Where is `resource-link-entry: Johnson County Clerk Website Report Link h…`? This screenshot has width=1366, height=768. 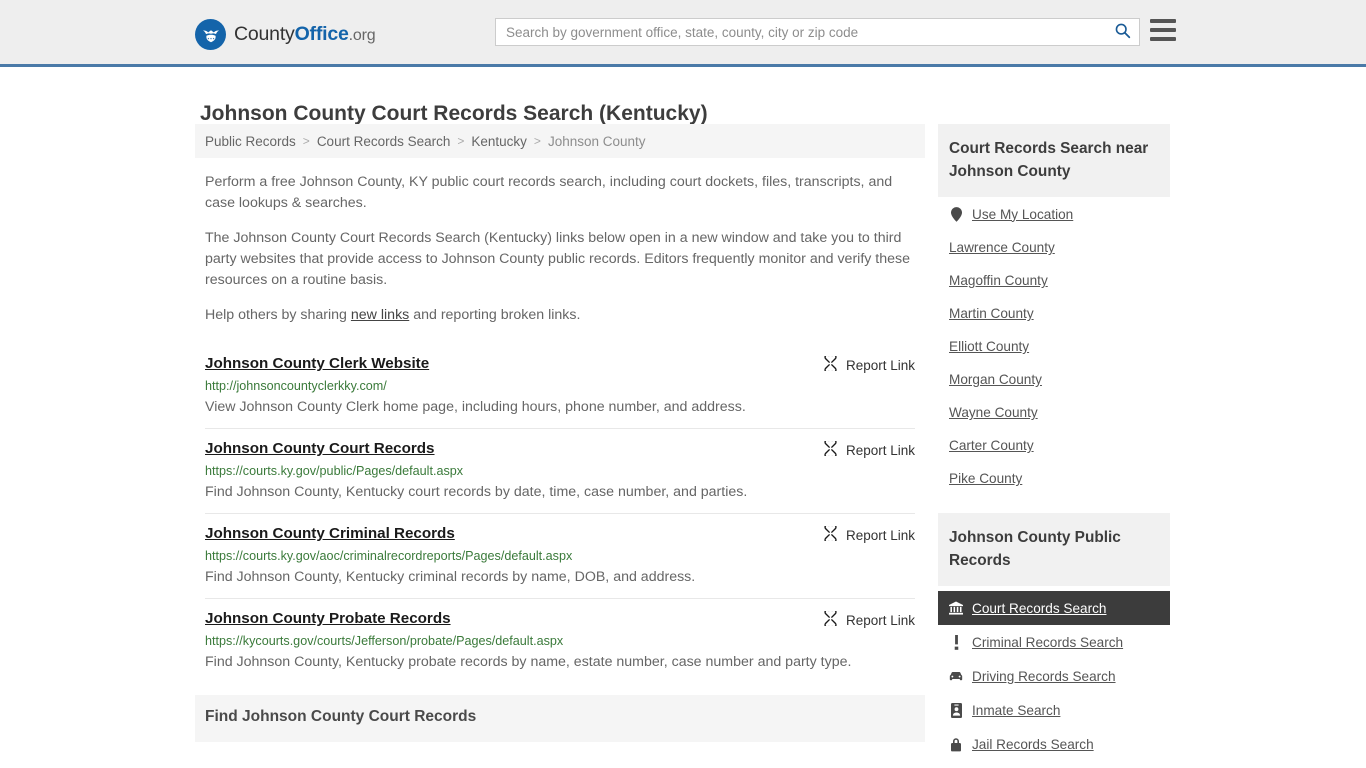 resource-link-entry: Johnson County Clerk Website Report Link h… is located at coordinates (560, 386).